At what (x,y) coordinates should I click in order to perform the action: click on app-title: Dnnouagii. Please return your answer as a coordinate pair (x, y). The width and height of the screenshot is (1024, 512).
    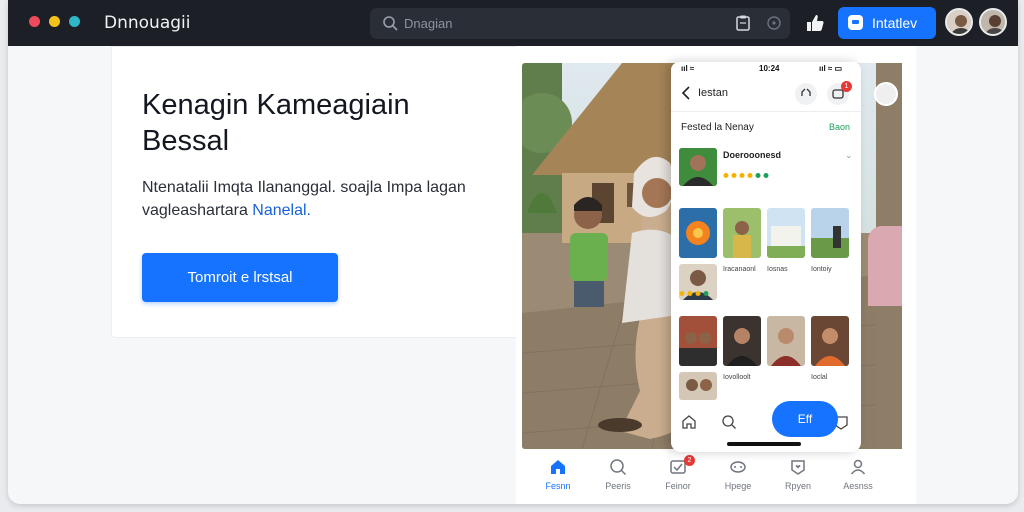
    Looking at the image, I should click on (147, 23).